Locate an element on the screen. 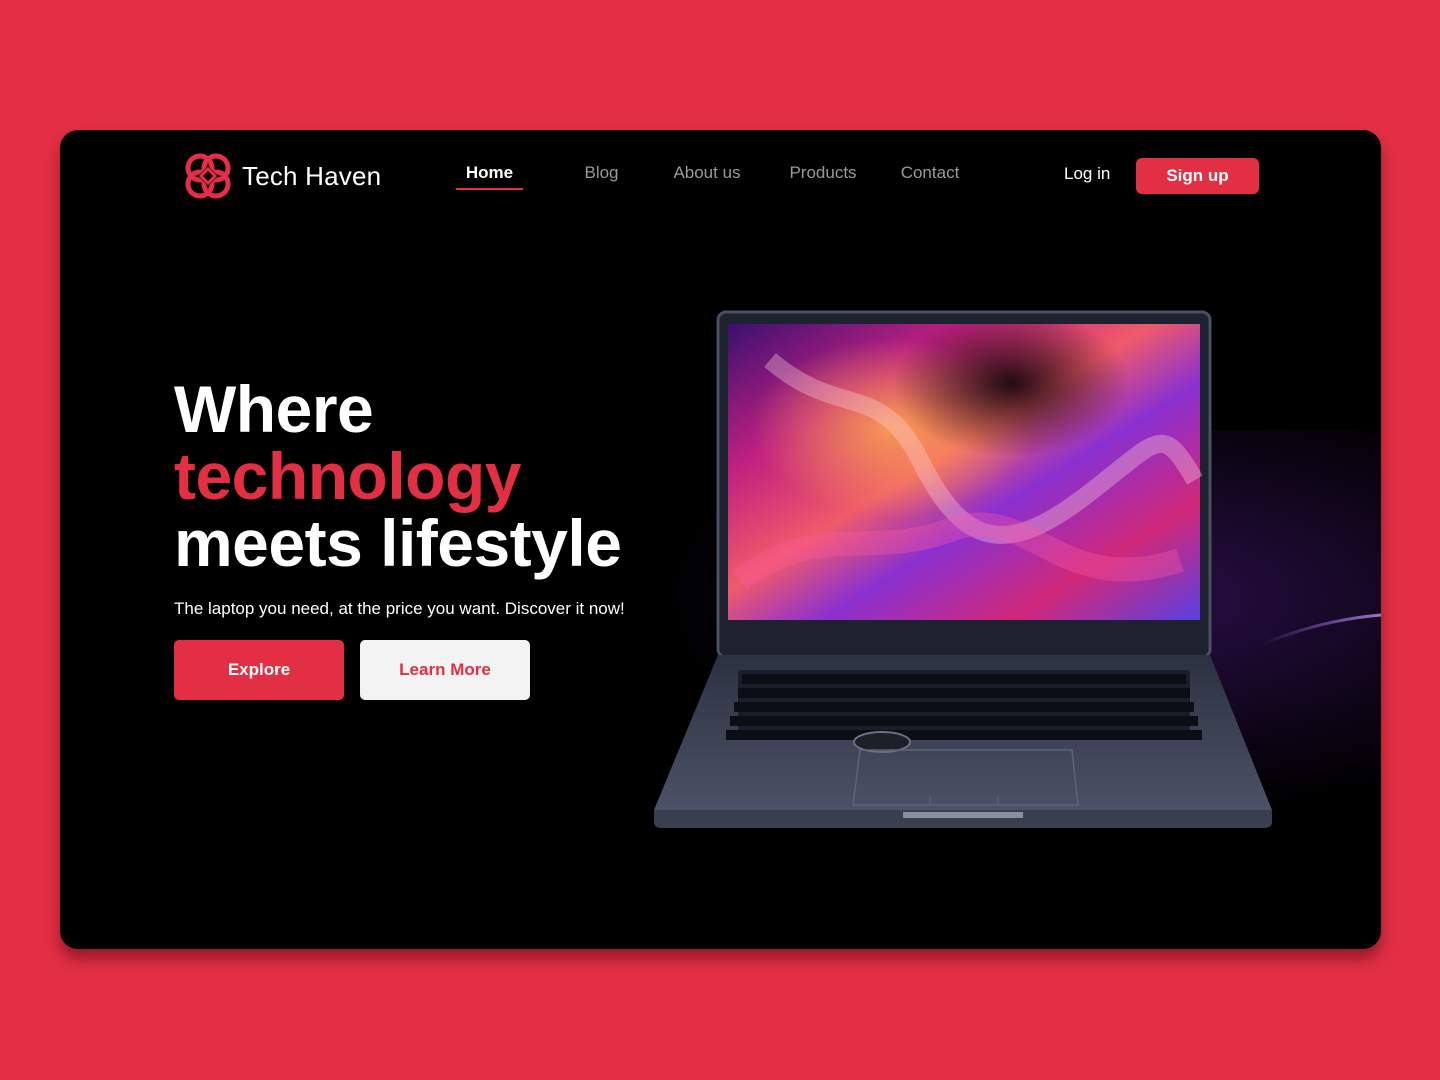  hero-title-line-3: meets lifestyle is located at coordinates (398, 543).